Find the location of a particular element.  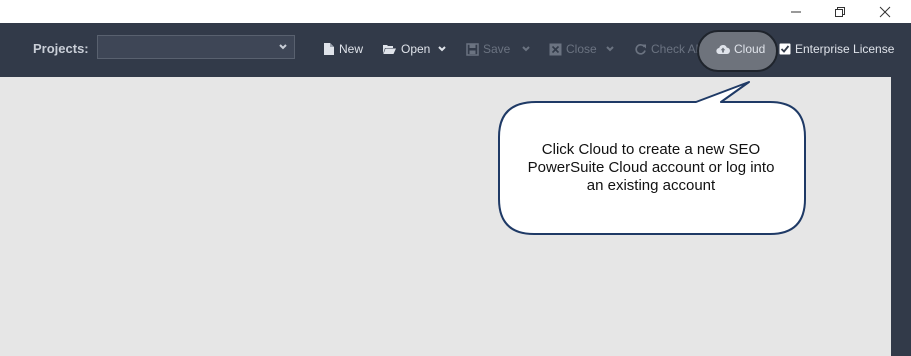

save-button: Save is located at coordinates (488, 49).